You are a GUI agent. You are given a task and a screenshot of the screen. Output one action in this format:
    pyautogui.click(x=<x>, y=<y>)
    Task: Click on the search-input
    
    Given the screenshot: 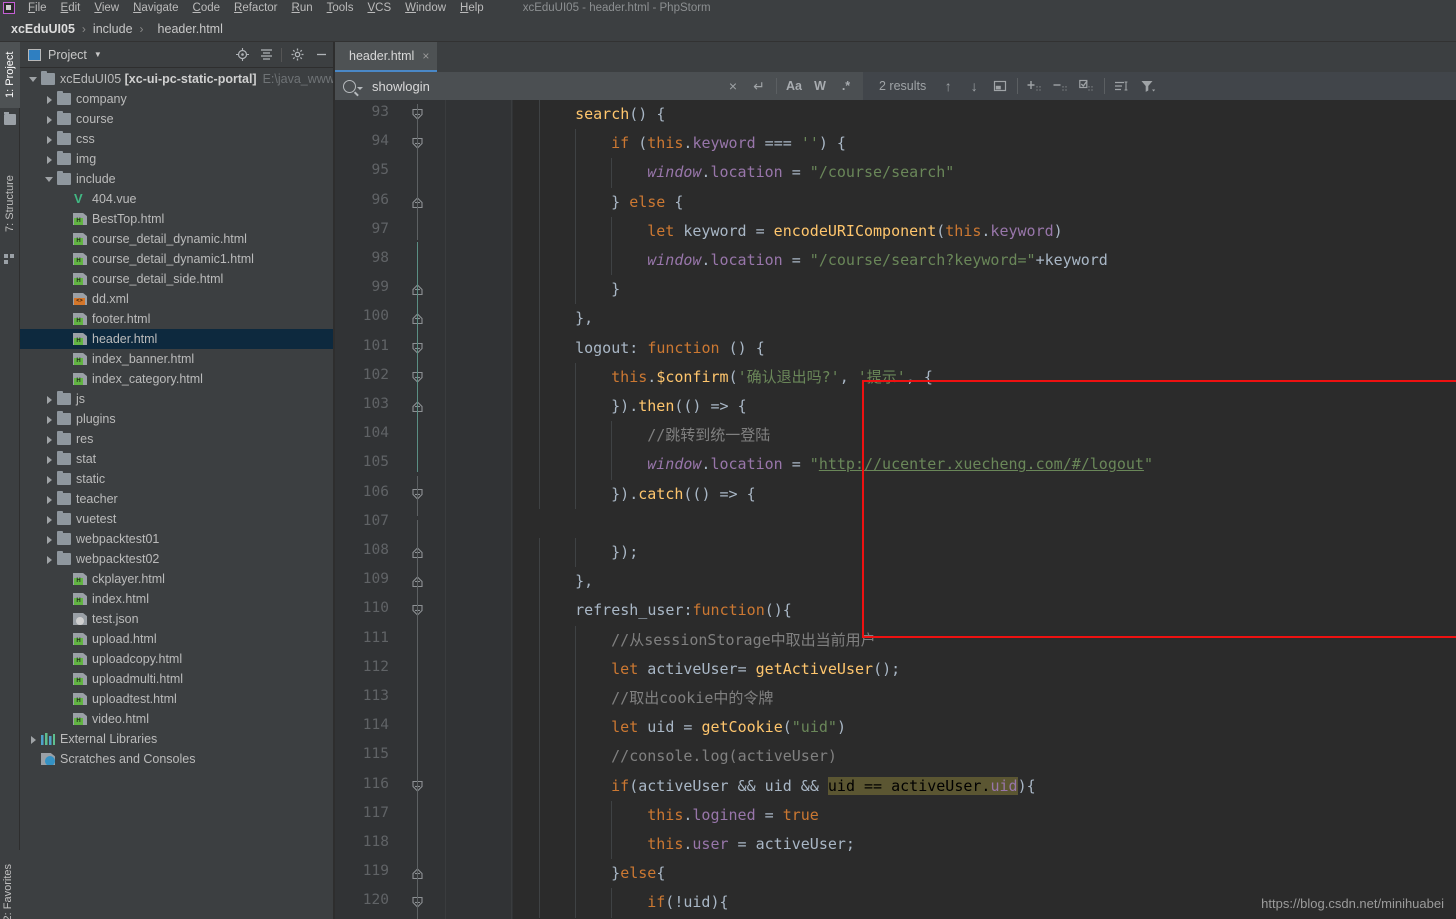 What is the action you would take?
    pyautogui.click(x=546, y=86)
    